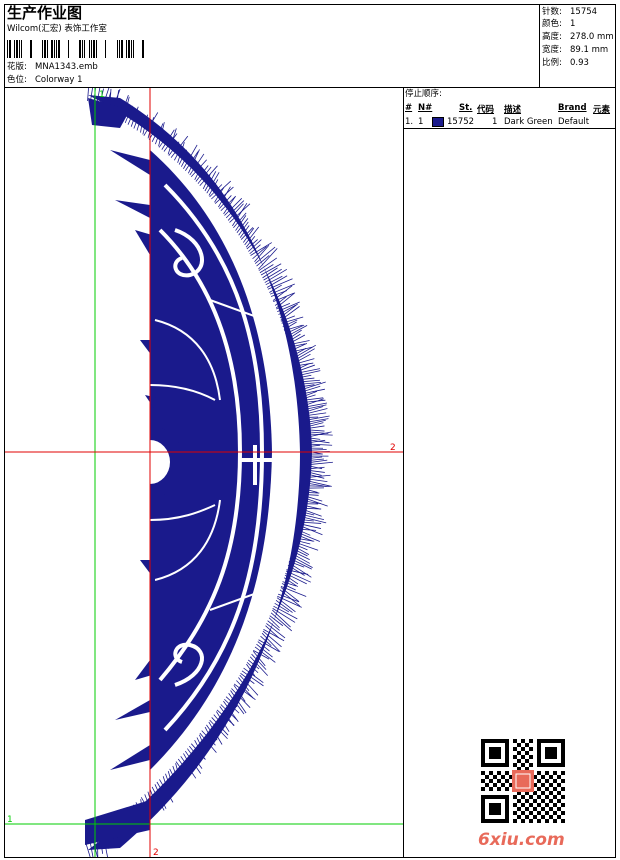 The width and height of the screenshot is (620, 860). What do you see at coordinates (10, 820) in the screenshot?
I see `guide-label-h1: 1` at bounding box center [10, 820].